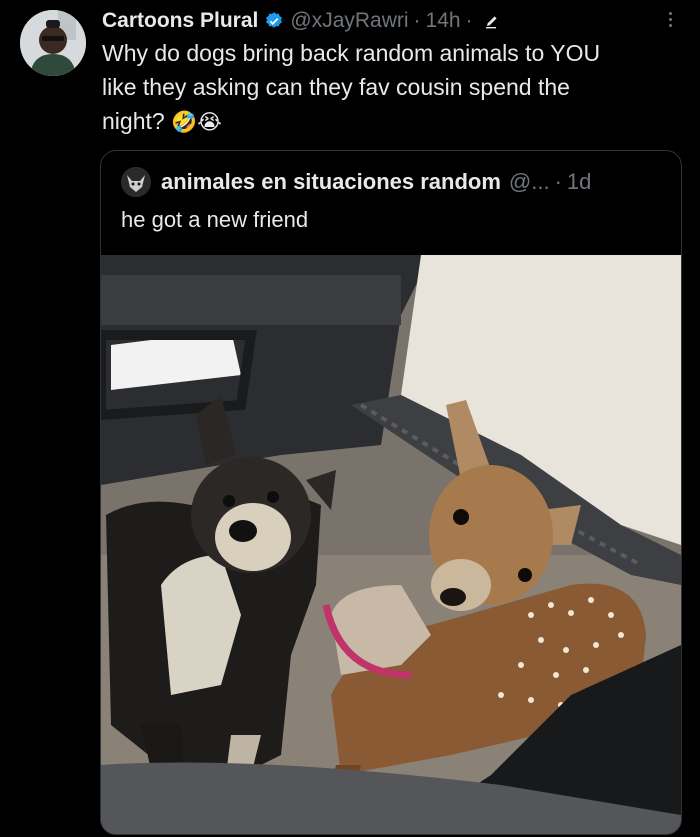  I want to click on edit-pencil-icon, so click(492, 21).